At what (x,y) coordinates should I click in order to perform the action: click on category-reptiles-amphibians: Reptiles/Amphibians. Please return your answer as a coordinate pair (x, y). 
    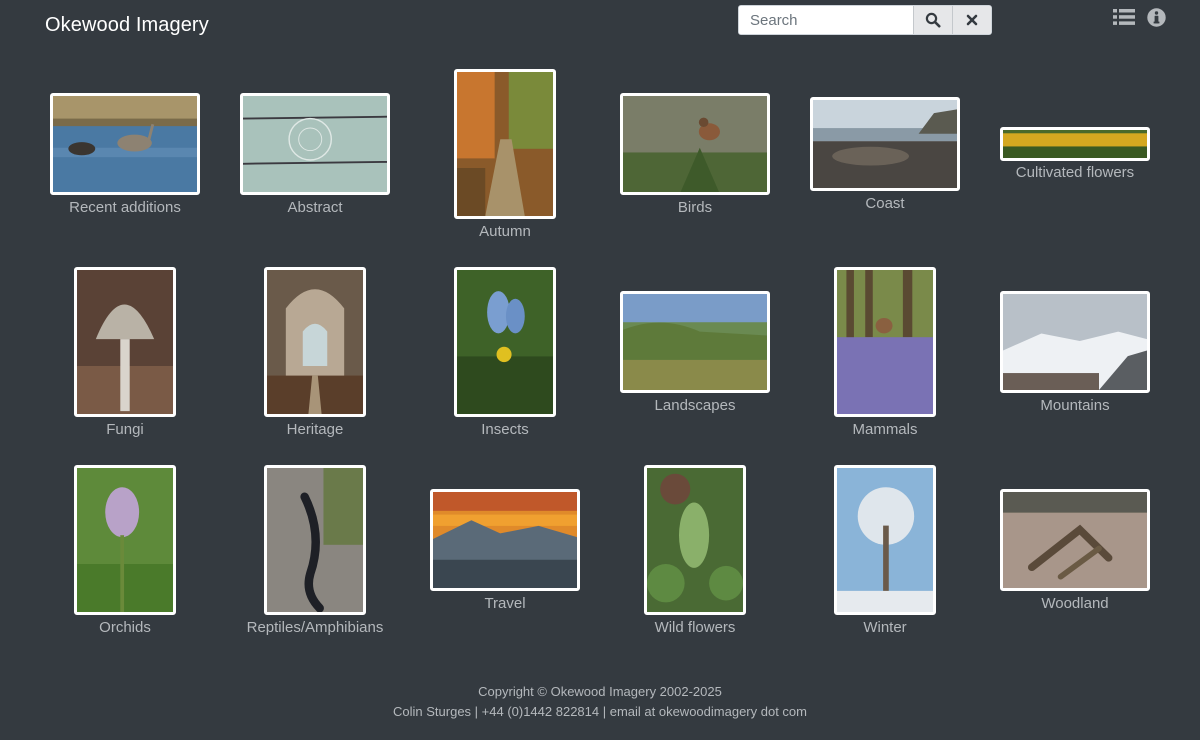
    Looking at the image, I should click on (315, 553).